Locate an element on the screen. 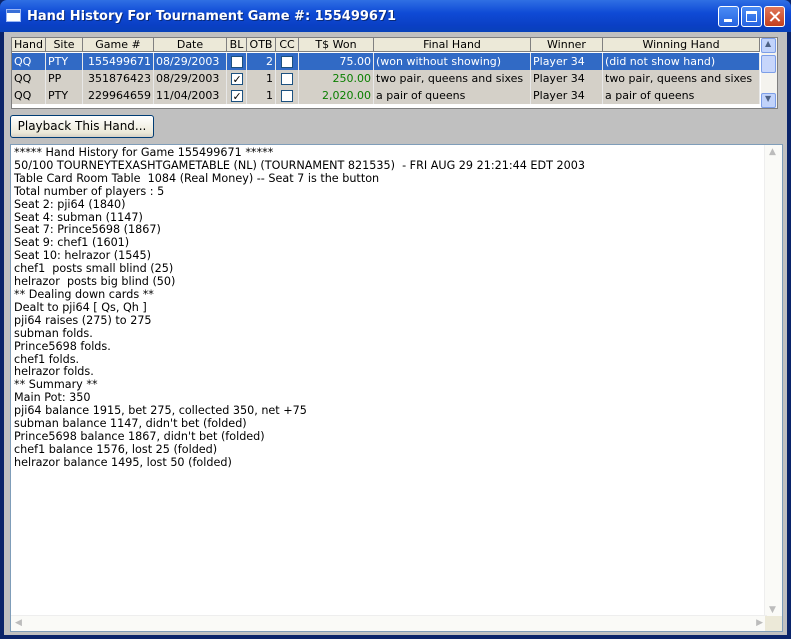 The height and width of the screenshot is (639, 791). column-header-winning-hand: Winning Hand is located at coordinates (681, 45).